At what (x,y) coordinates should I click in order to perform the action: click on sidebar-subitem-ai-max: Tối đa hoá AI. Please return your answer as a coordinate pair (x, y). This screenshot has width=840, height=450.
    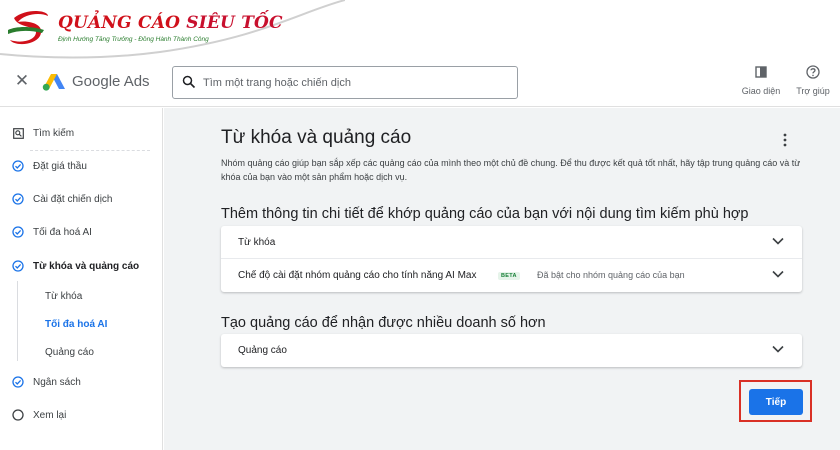
    Looking at the image, I should click on (76, 324).